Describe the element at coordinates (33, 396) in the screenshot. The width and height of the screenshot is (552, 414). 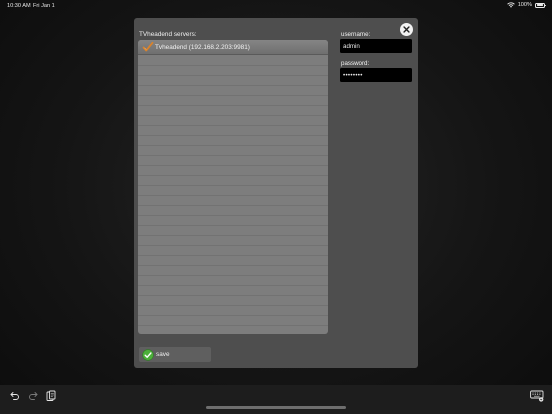
I see `redo-icon` at that location.